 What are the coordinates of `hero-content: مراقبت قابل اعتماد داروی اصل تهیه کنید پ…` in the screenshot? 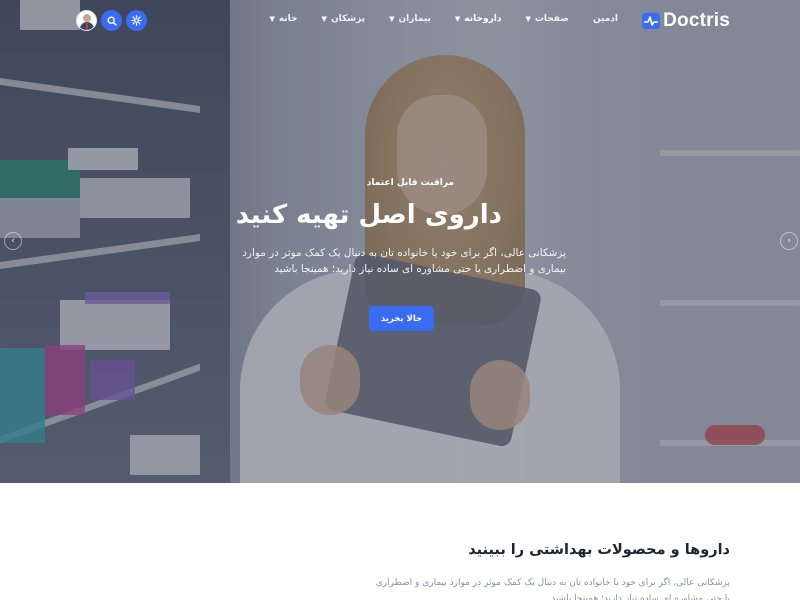 It's located at (393, 254).